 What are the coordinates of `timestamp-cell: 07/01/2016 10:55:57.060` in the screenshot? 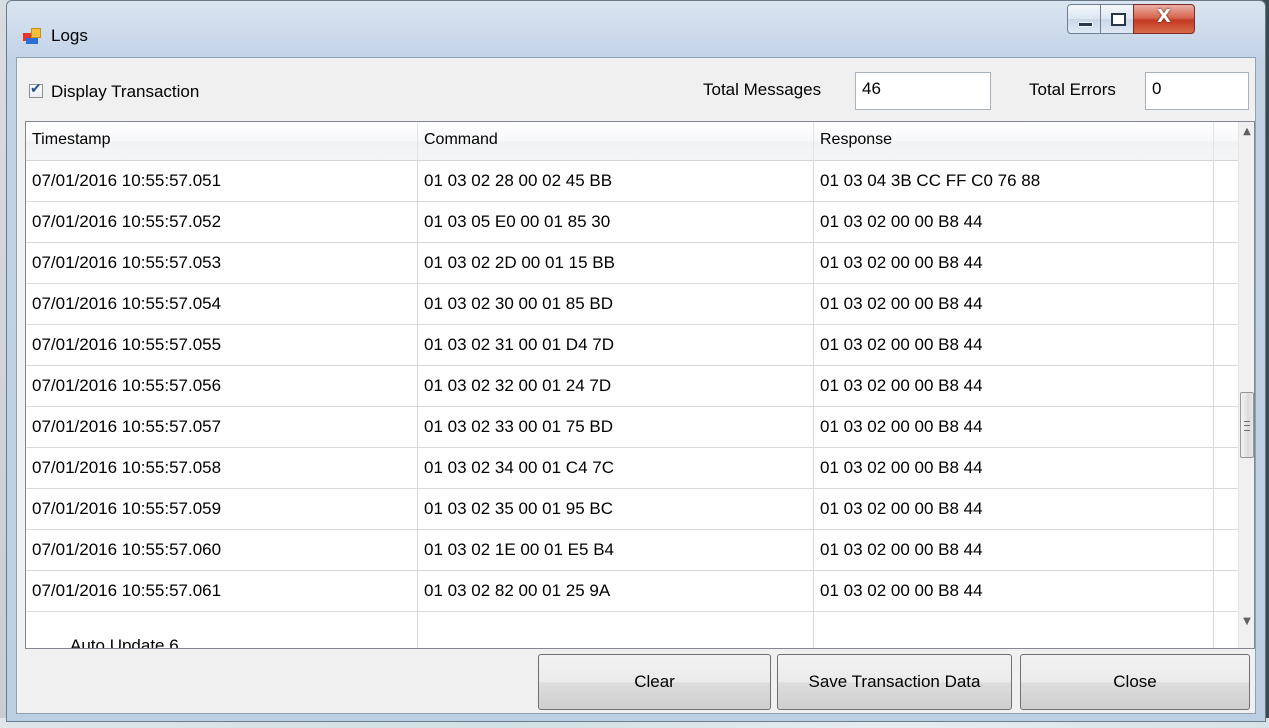 It's located at (222, 549).